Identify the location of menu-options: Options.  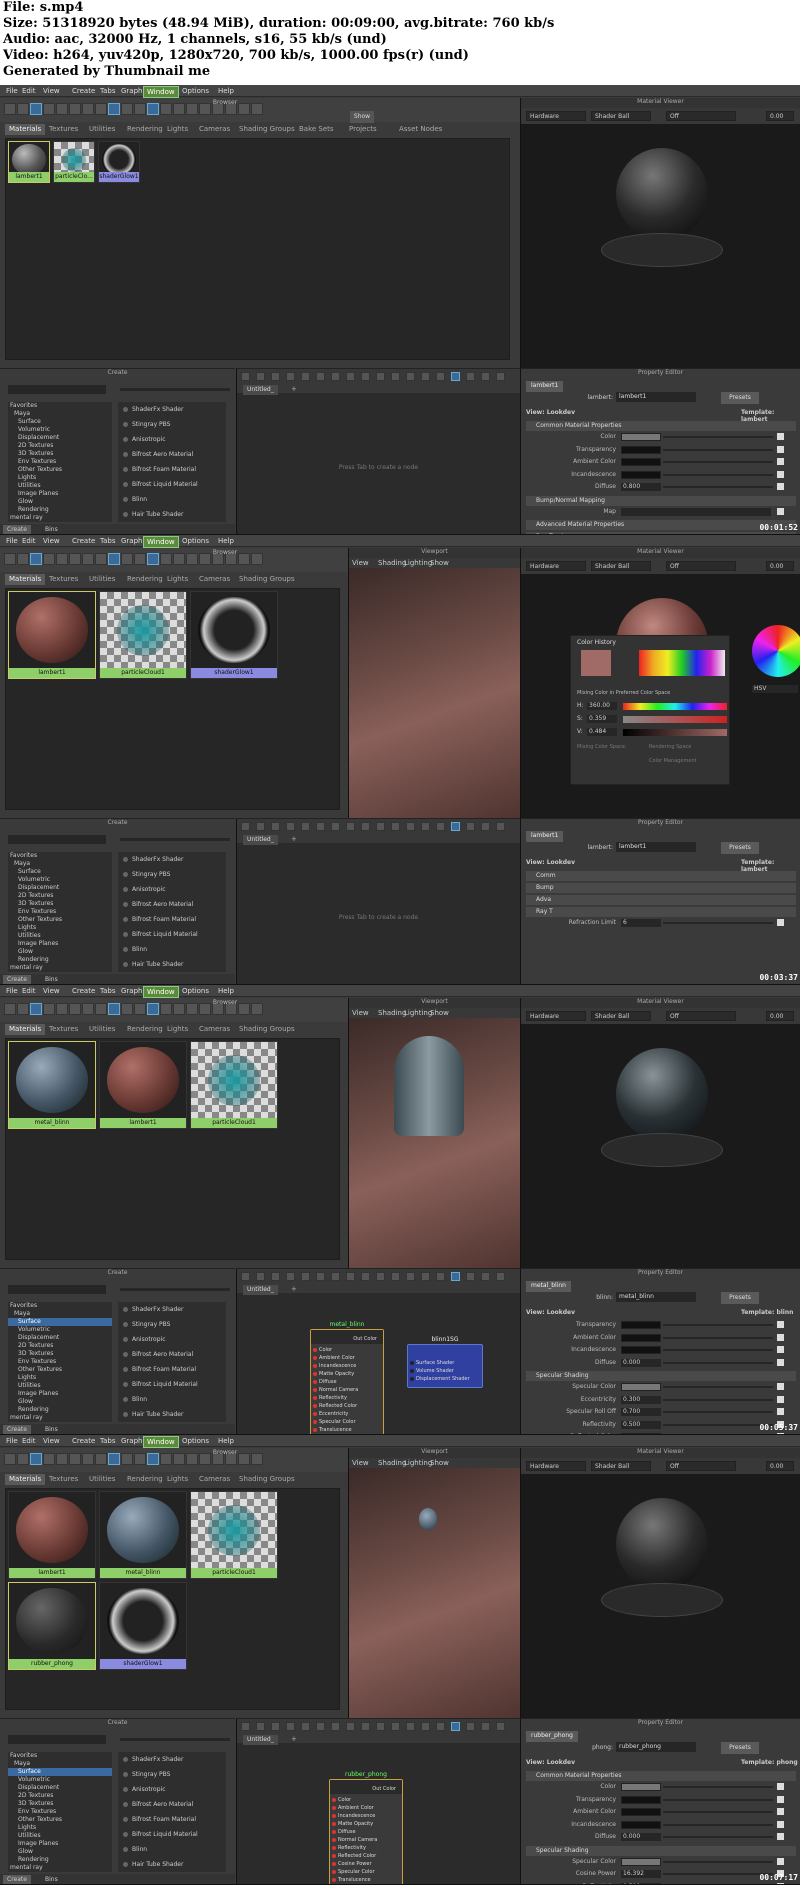
(195, 91).